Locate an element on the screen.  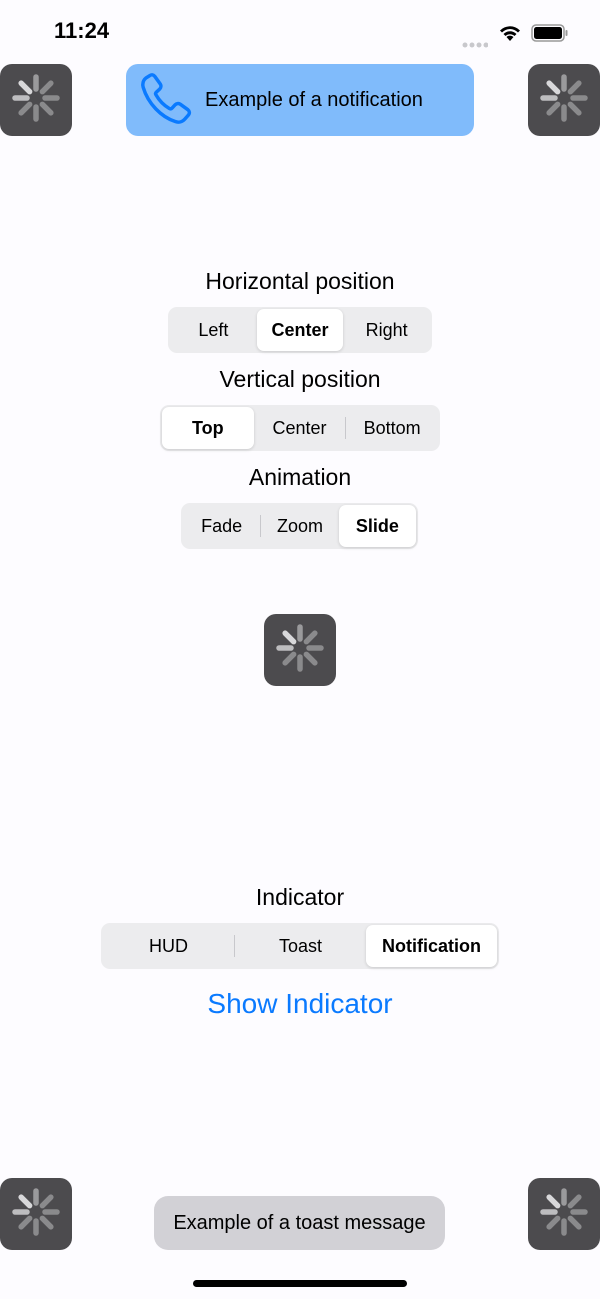
segment-left: Left is located at coordinates (213, 330).